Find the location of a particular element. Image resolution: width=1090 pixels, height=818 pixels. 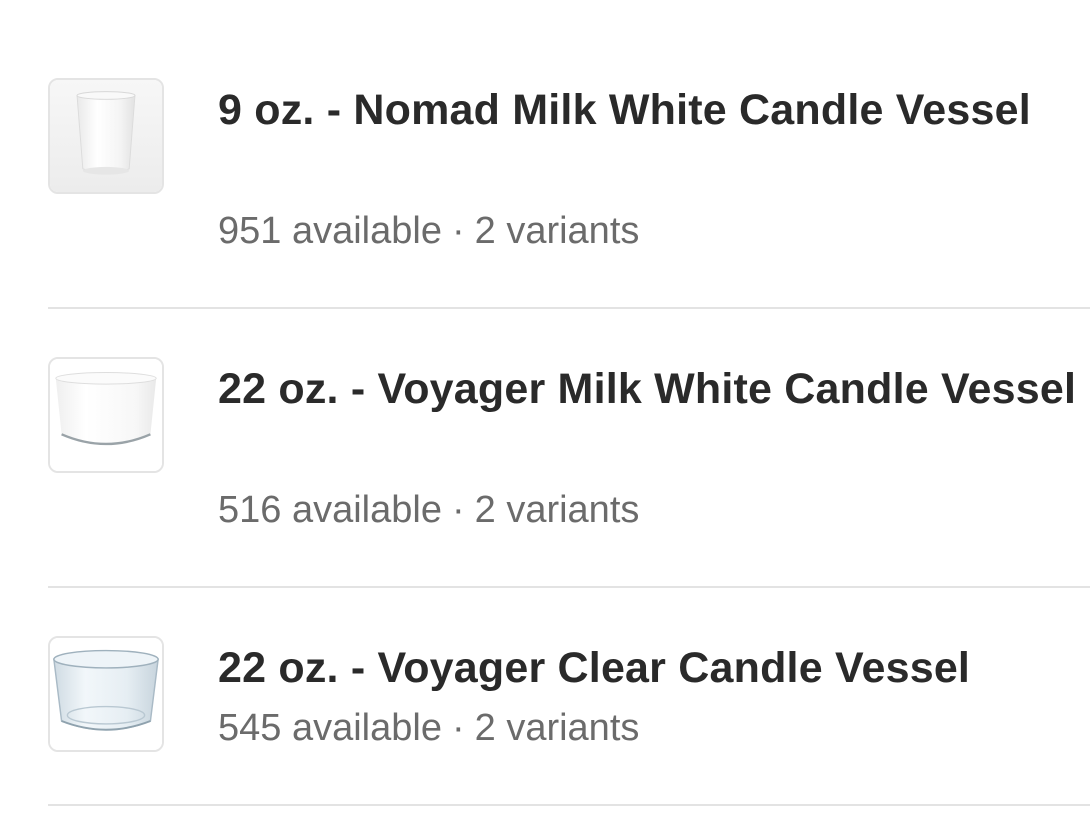

clear-glass-bowl-icon is located at coordinates (106, 694).